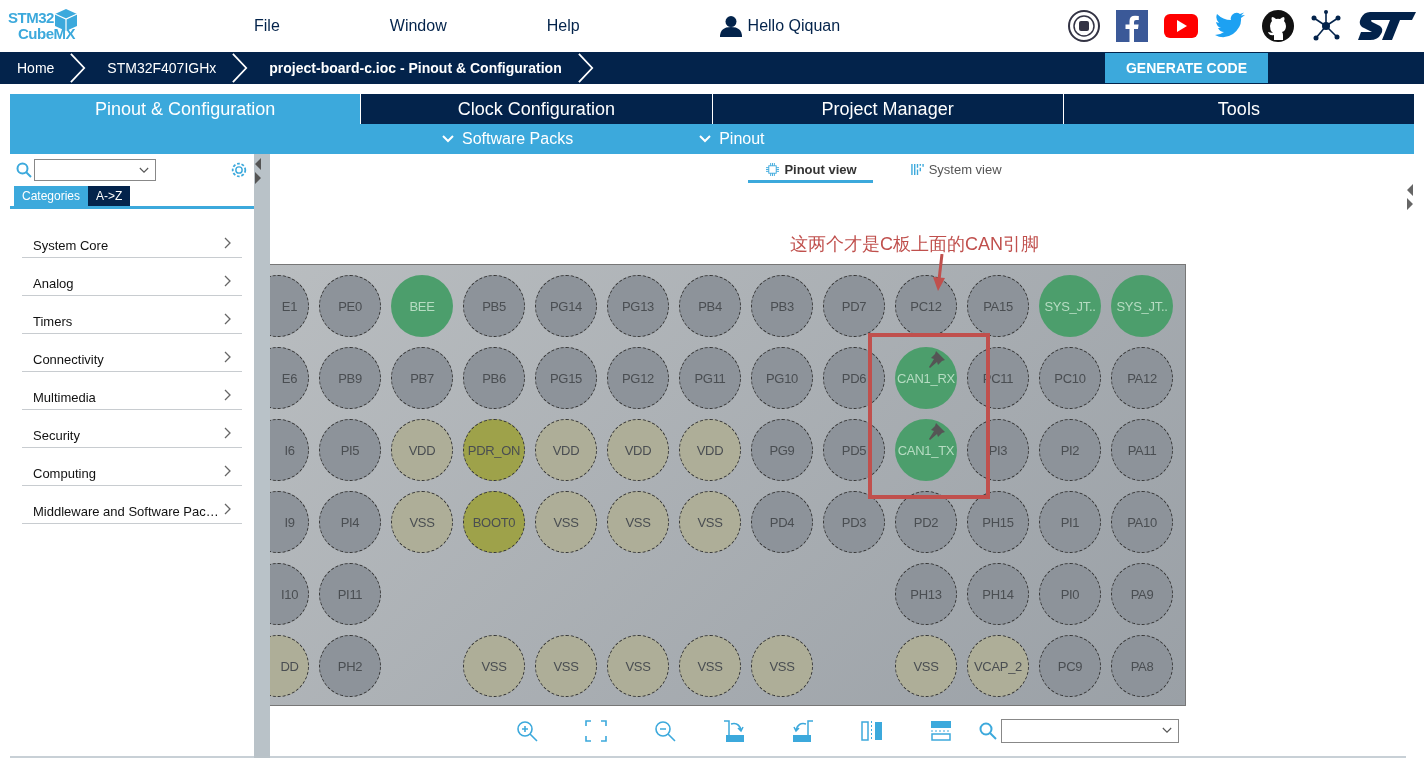  I want to click on pin: PI5, so click(350, 450).